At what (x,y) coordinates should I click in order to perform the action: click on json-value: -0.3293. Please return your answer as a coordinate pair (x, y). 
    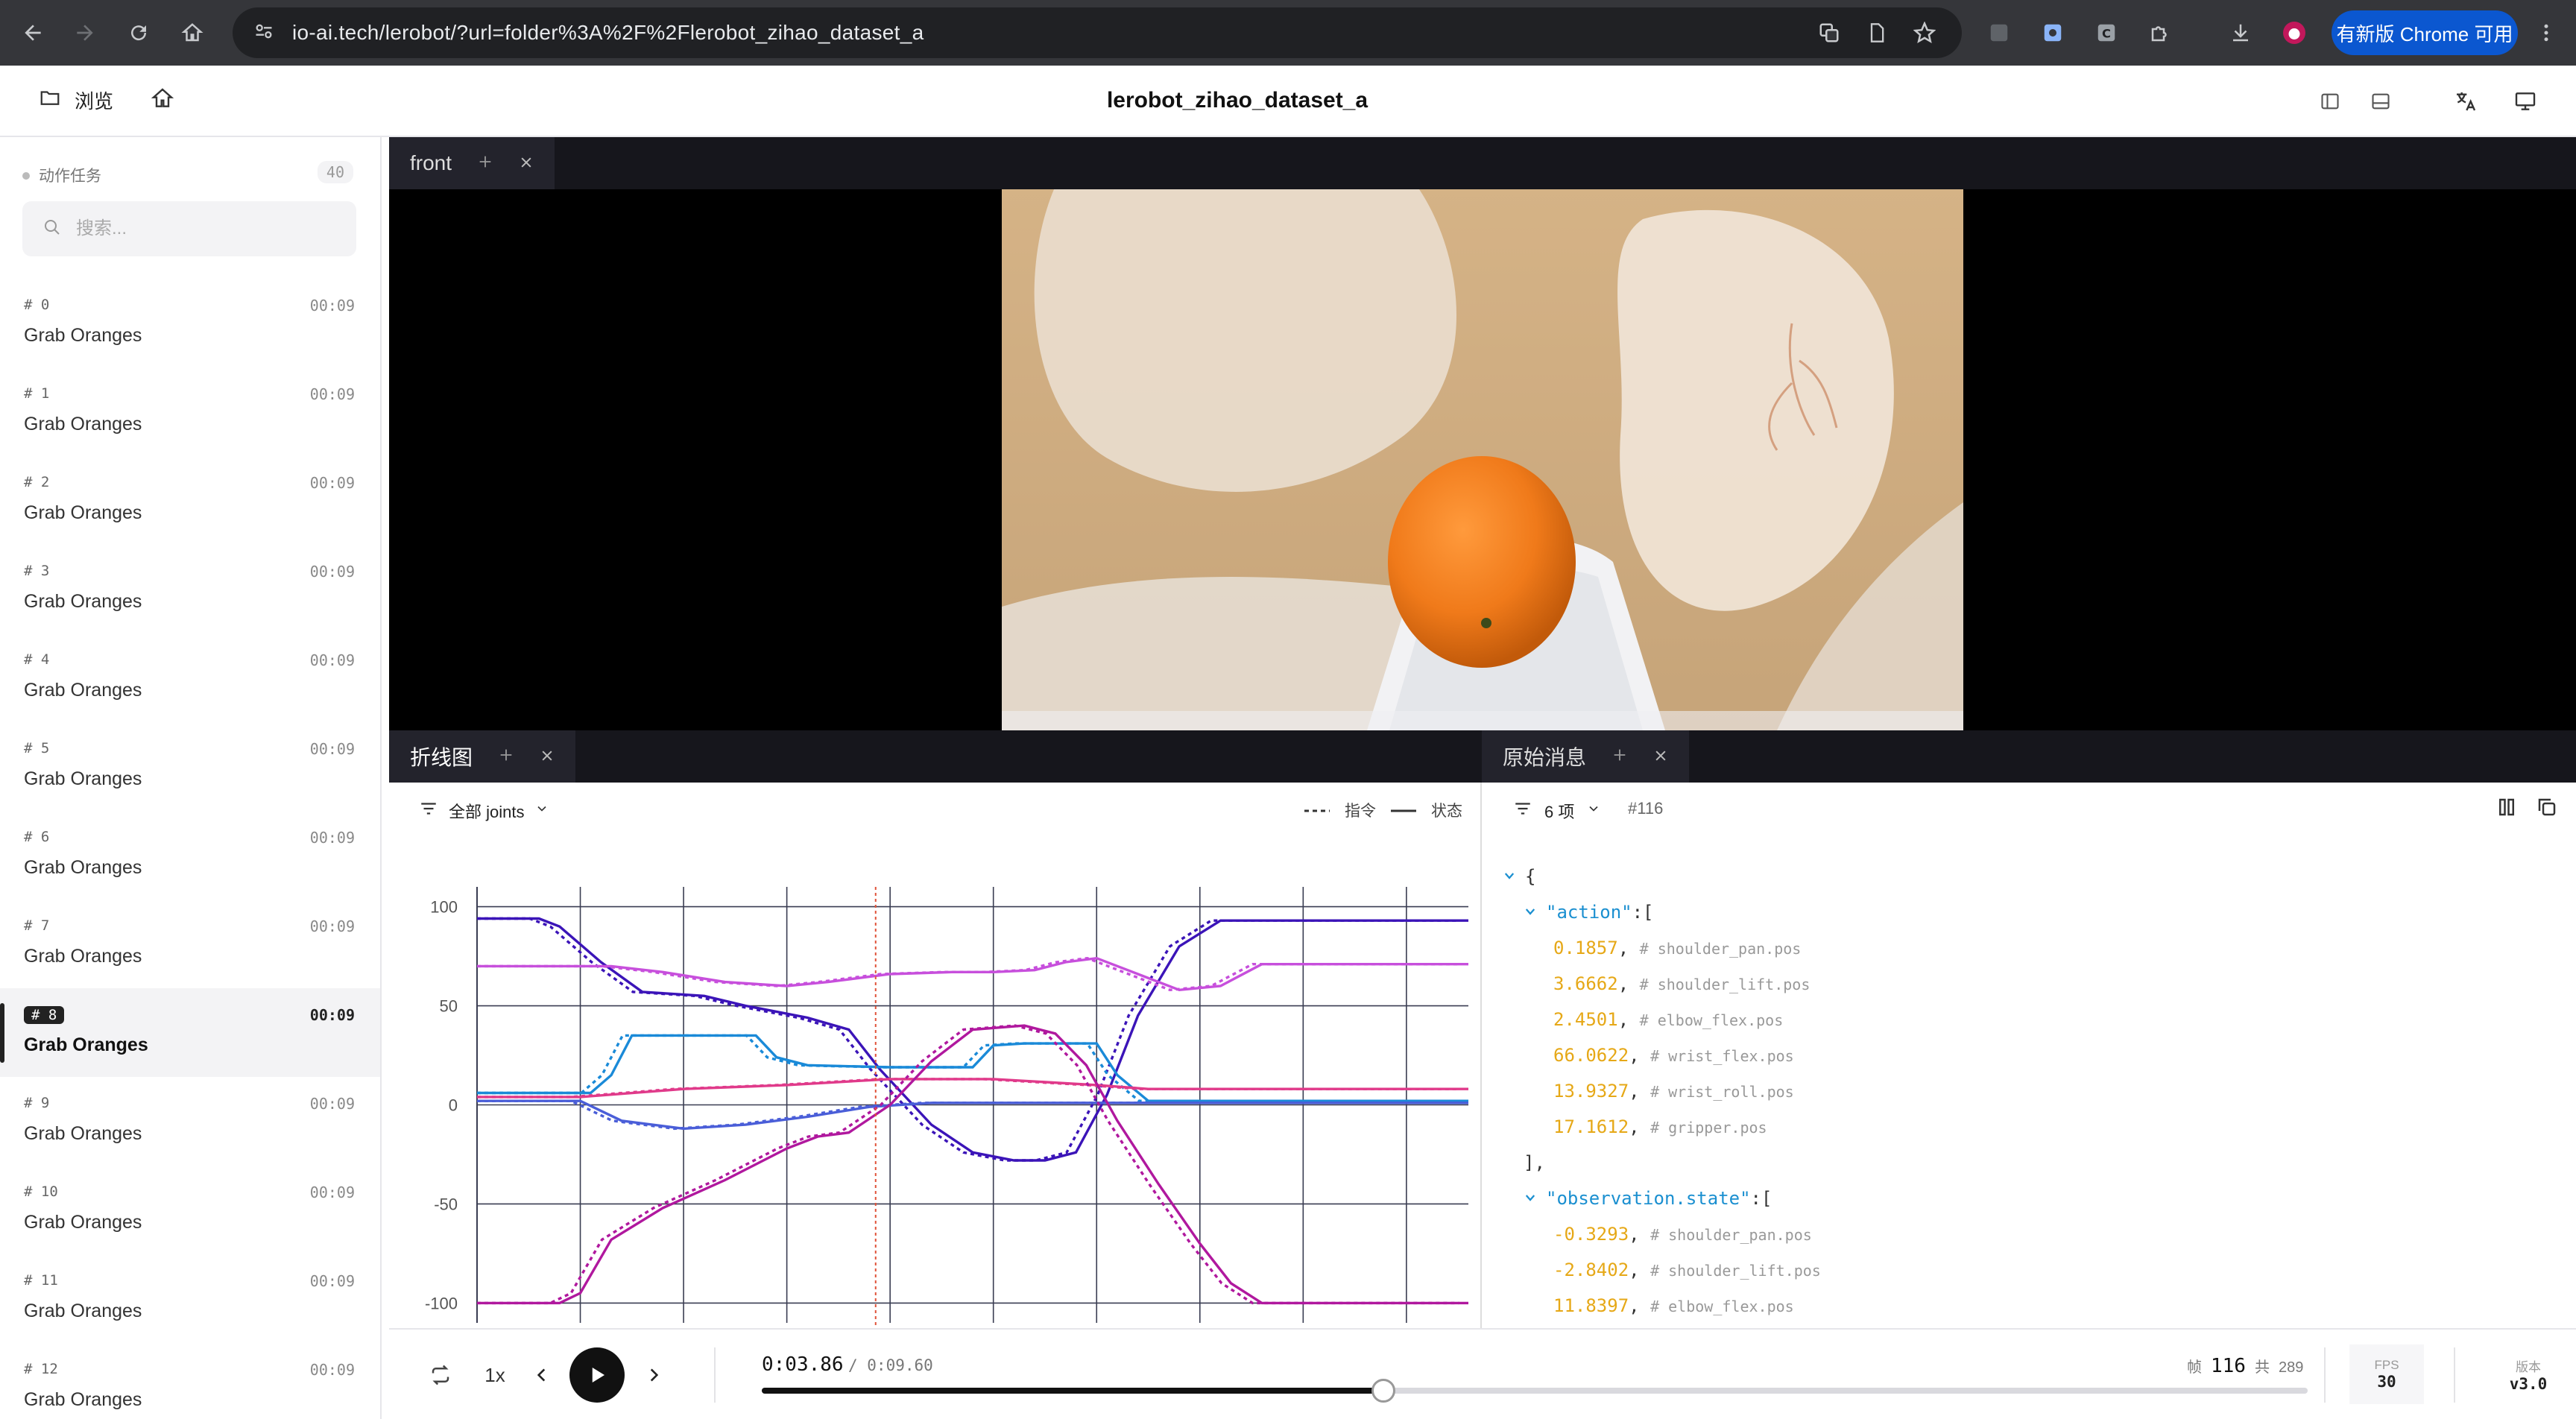
    Looking at the image, I should click on (1591, 1234).